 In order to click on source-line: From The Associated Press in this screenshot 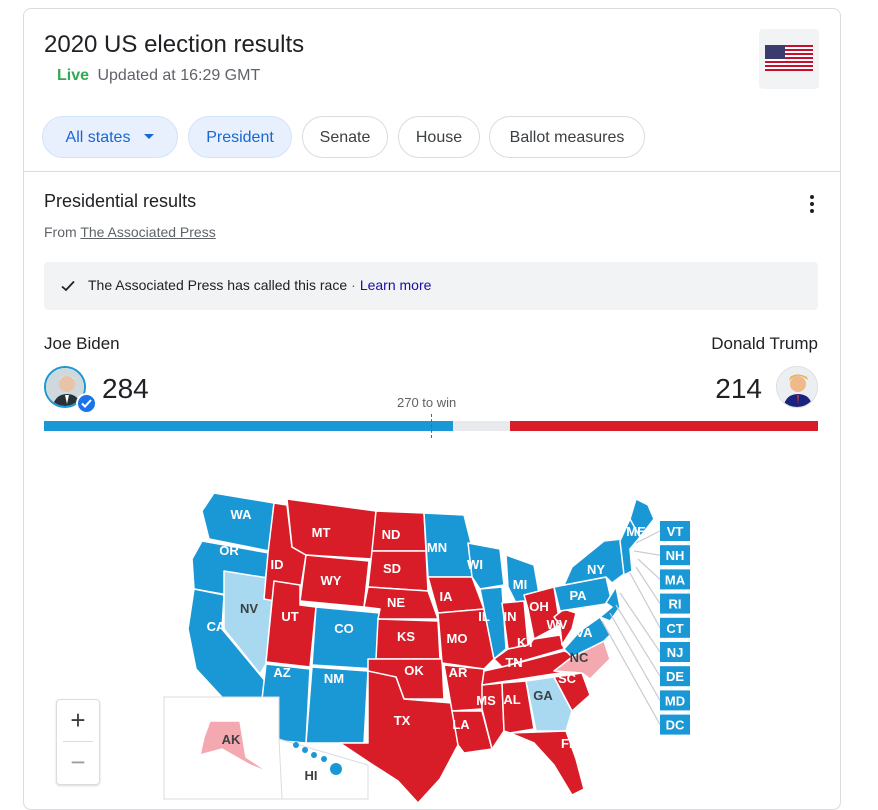, I will do `click(130, 232)`.